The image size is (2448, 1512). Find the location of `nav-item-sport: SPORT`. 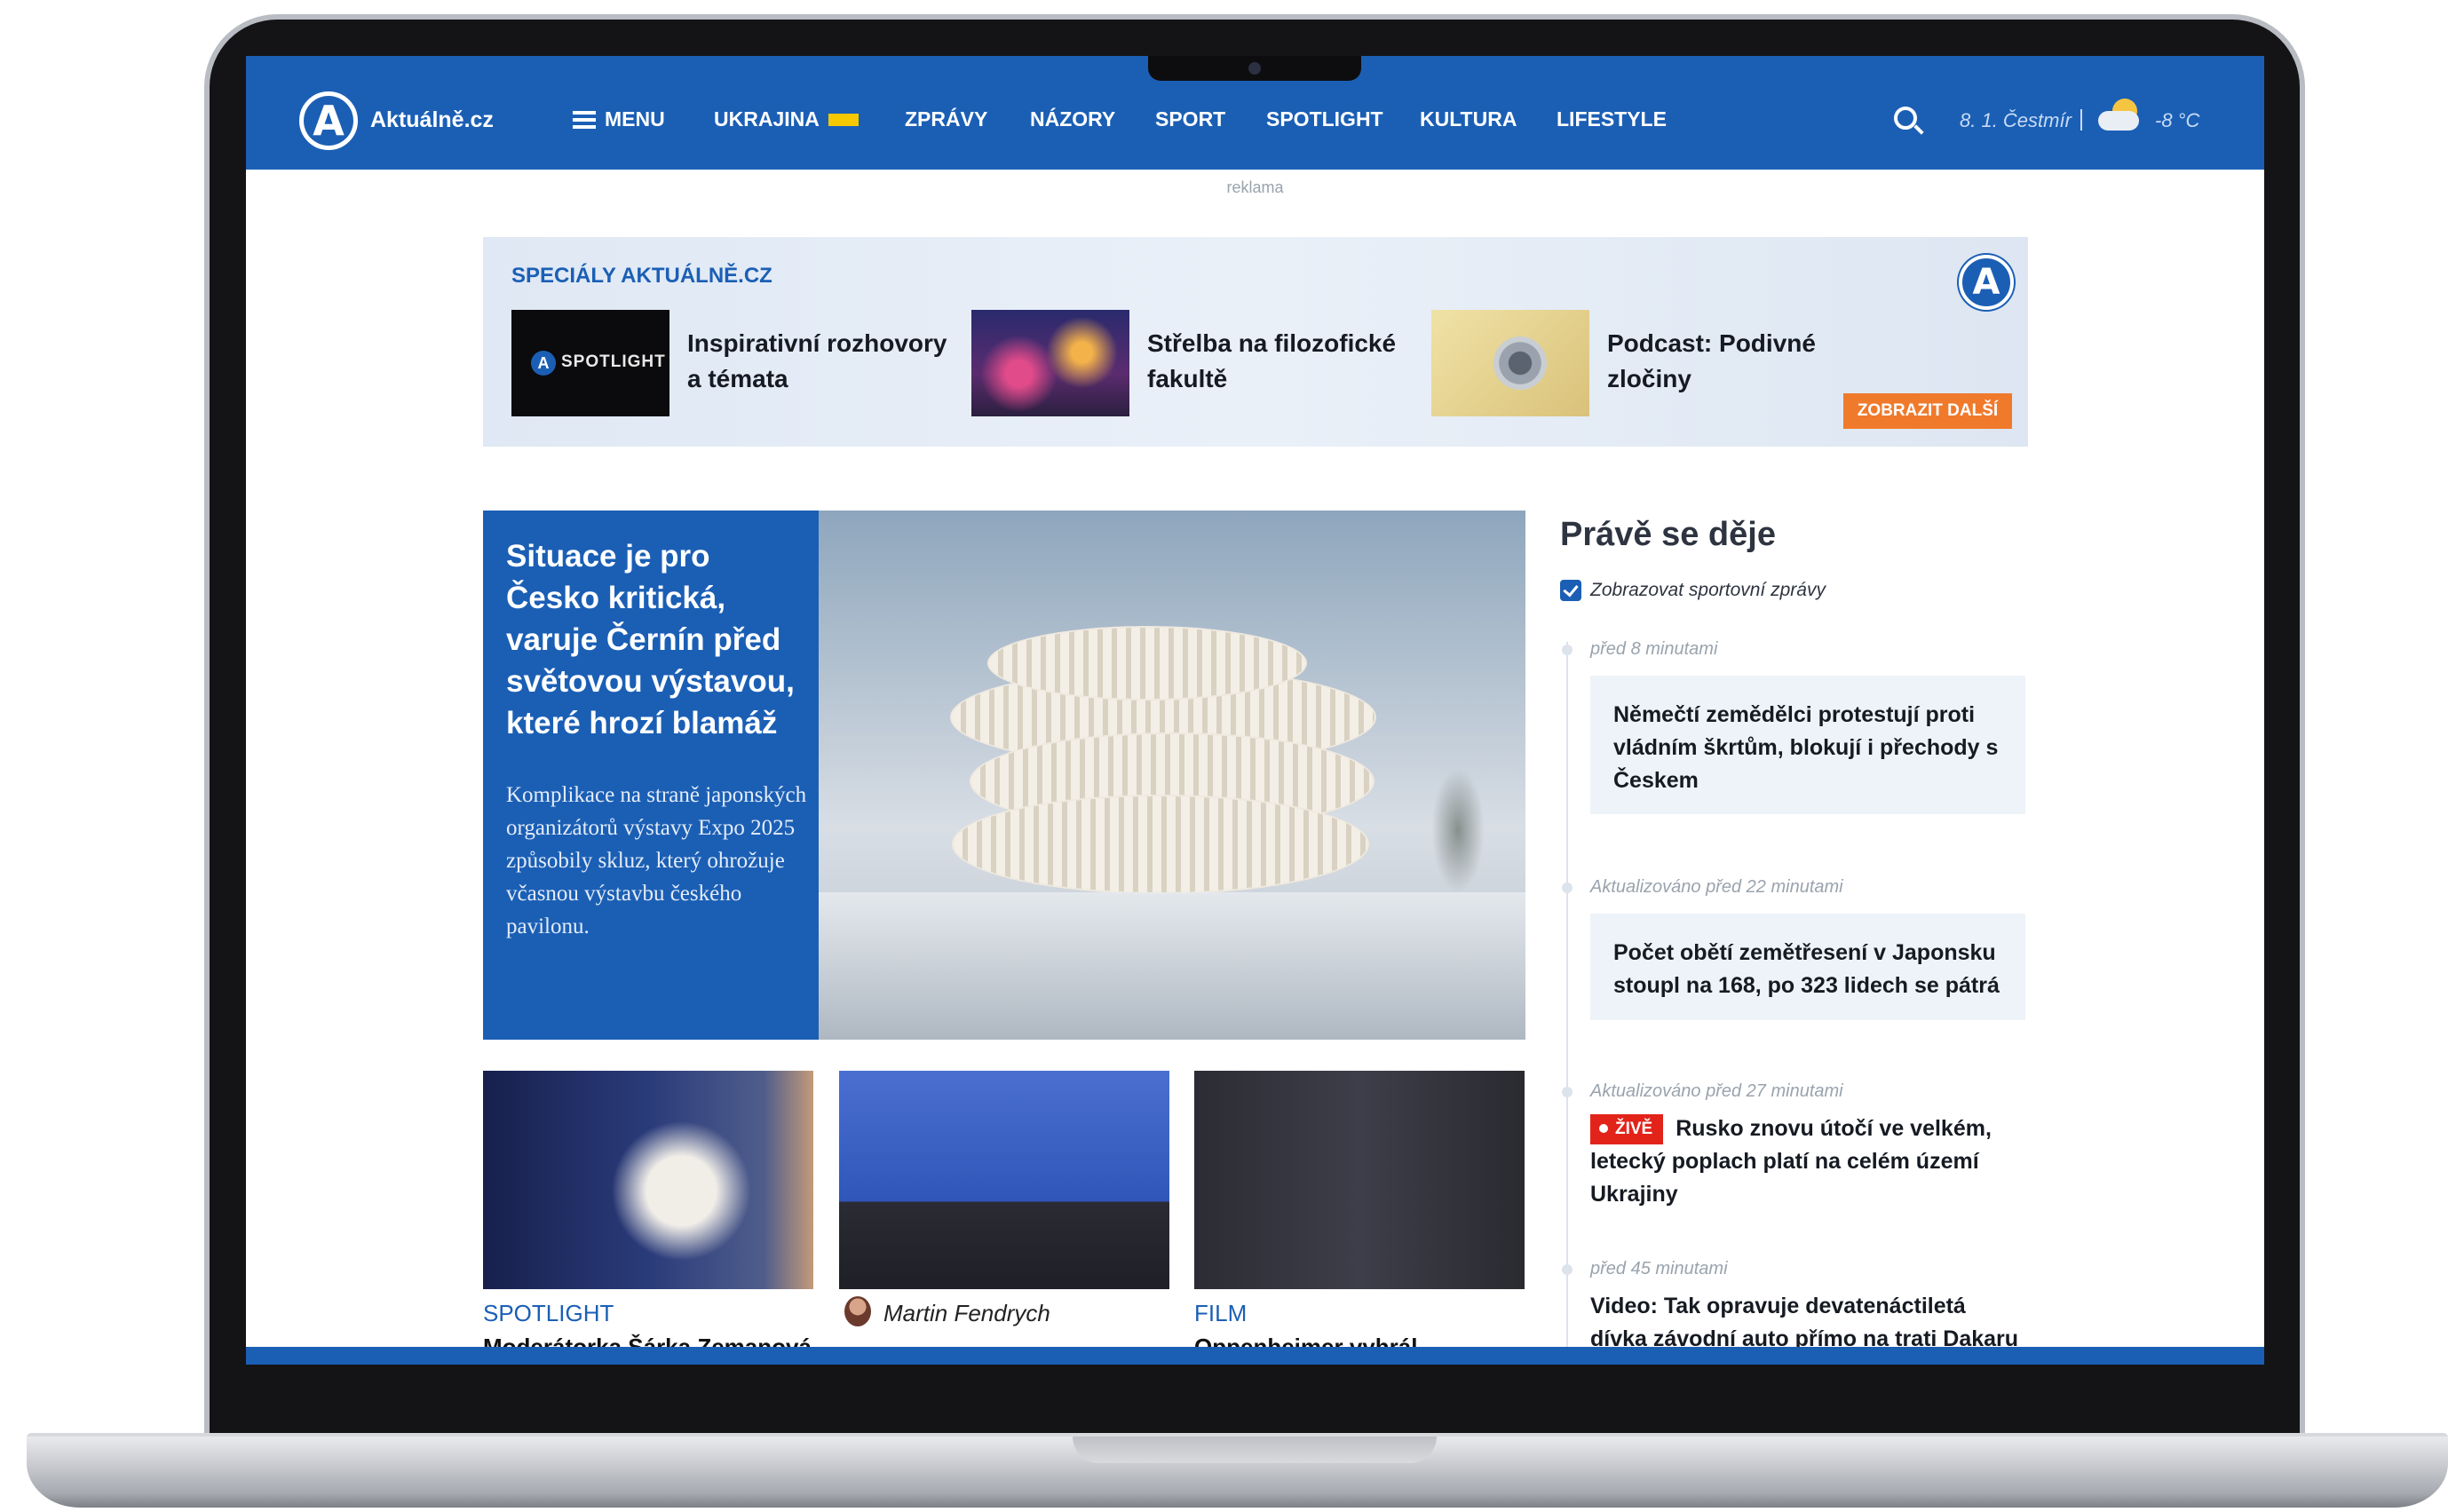

nav-item-sport: SPORT is located at coordinates (1190, 119).